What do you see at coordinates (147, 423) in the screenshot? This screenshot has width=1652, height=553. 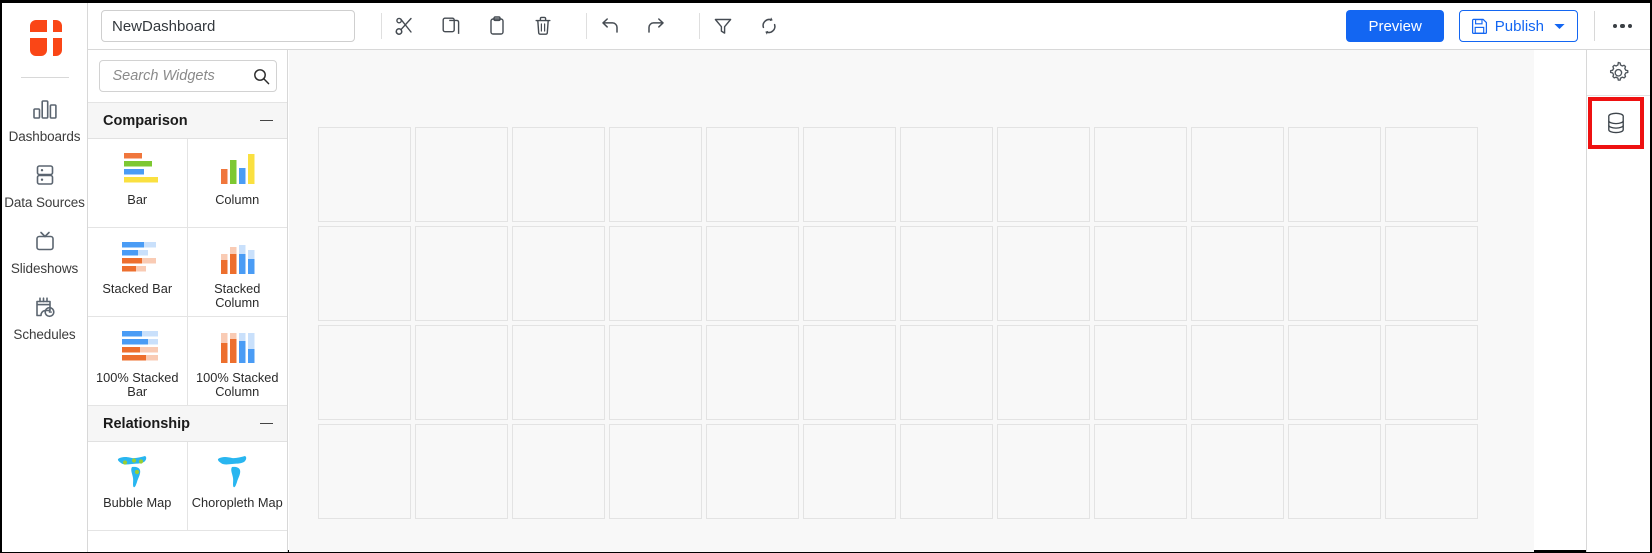 I see `section-title: Relationship` at bounding box center [147, 423].